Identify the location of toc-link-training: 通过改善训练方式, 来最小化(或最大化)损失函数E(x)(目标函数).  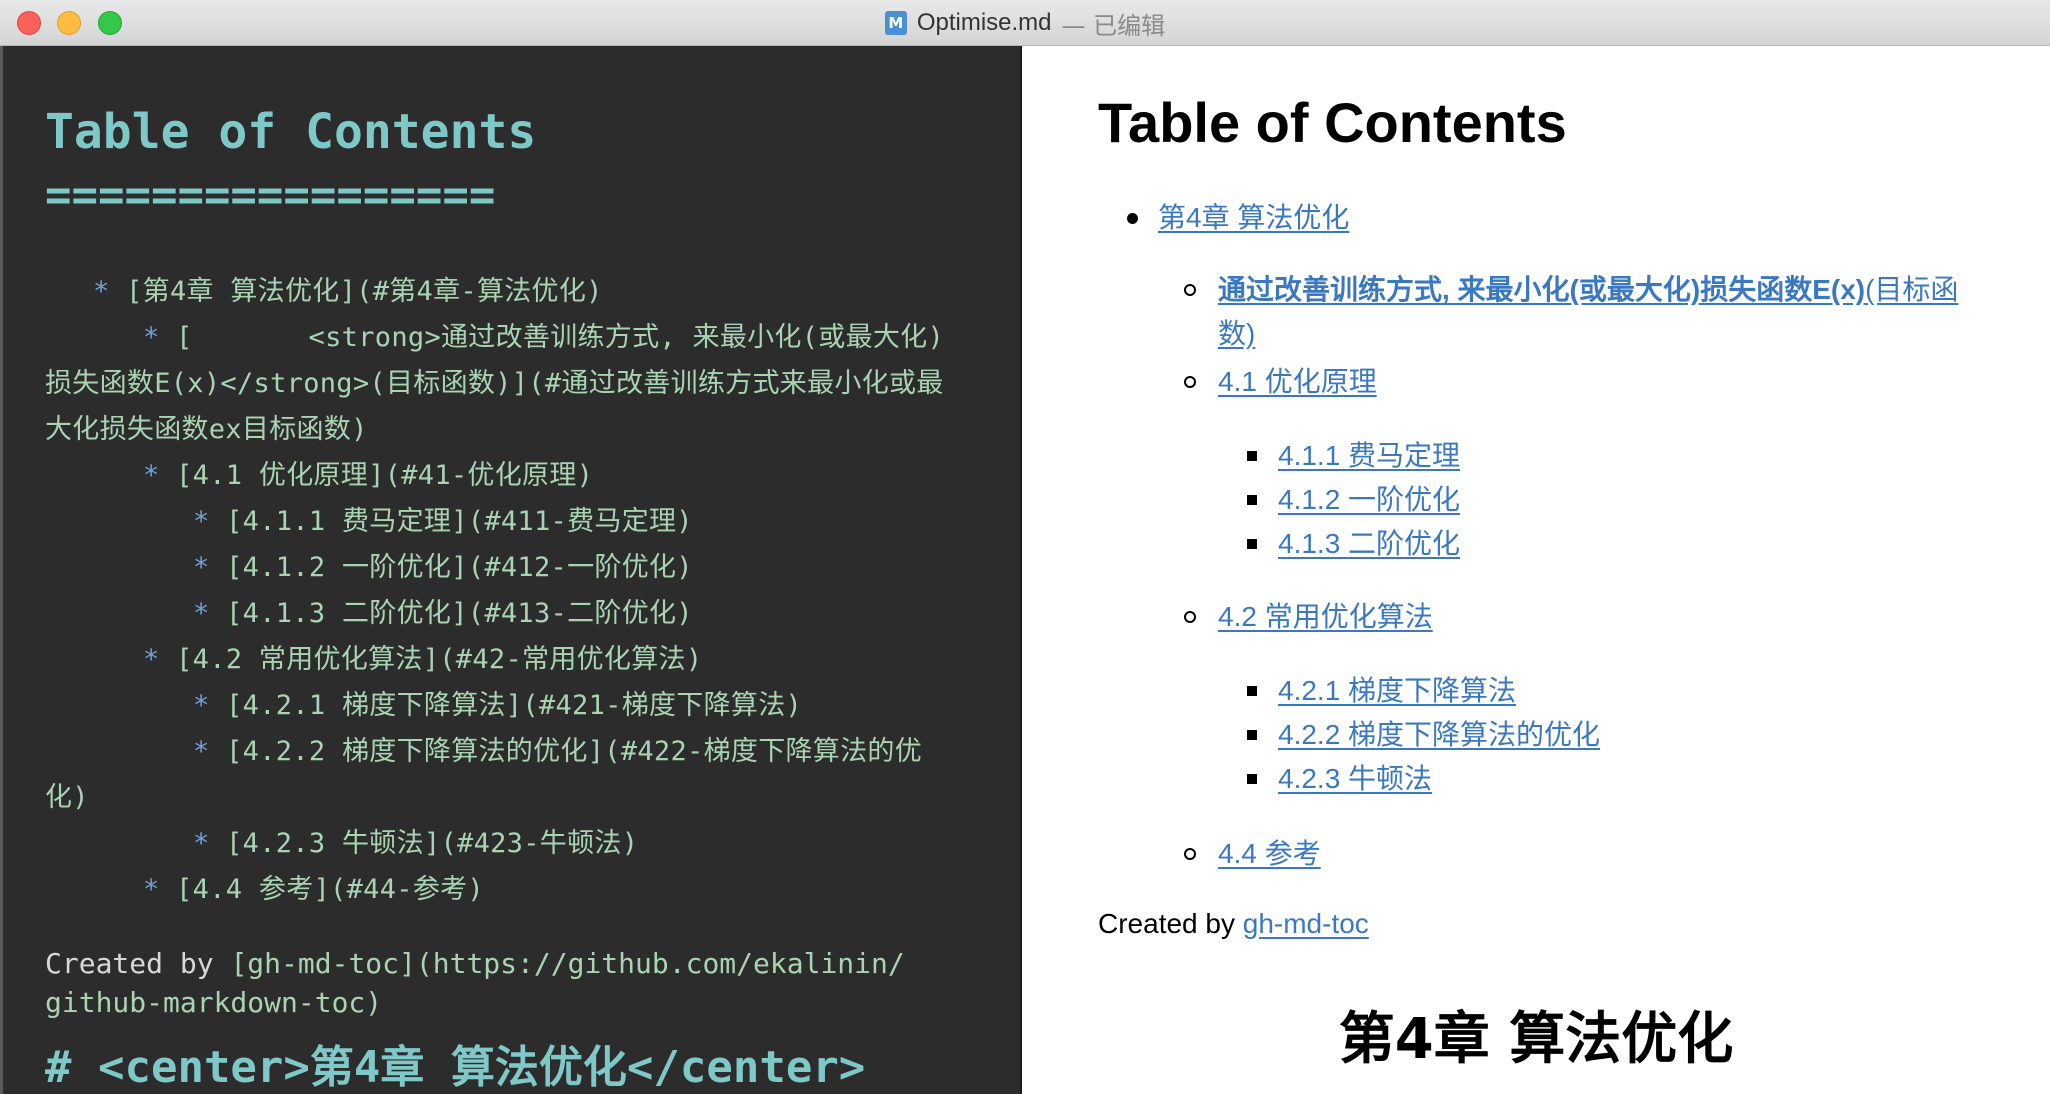
(1598, 312).